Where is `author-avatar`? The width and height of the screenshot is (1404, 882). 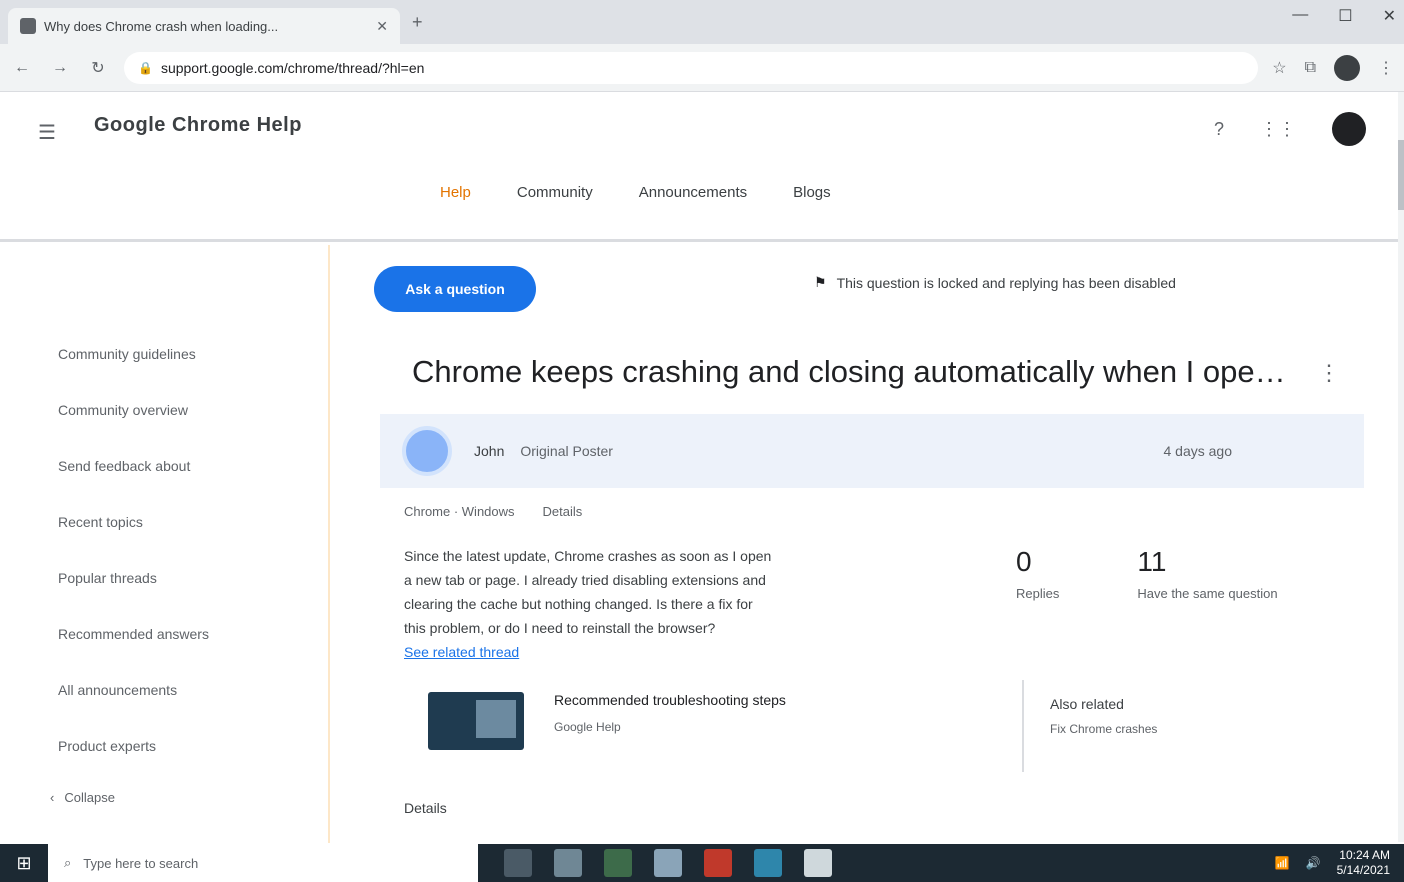
author-avatar is located at coordinates (427, 451).